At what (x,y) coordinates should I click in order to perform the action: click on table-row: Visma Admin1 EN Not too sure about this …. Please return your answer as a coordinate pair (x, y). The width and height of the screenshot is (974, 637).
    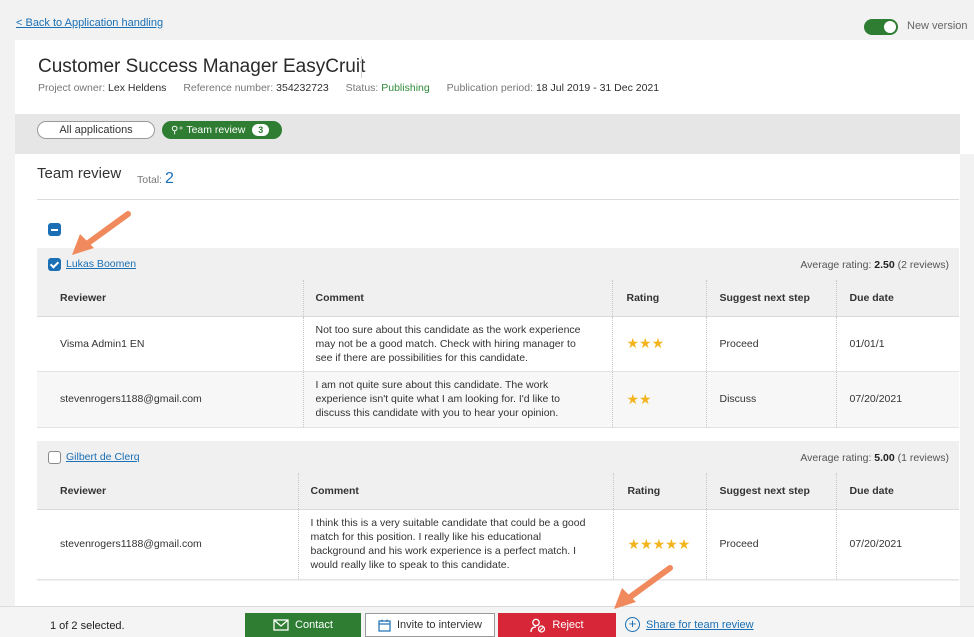
    Looking at the image, I should click on (498, 344).